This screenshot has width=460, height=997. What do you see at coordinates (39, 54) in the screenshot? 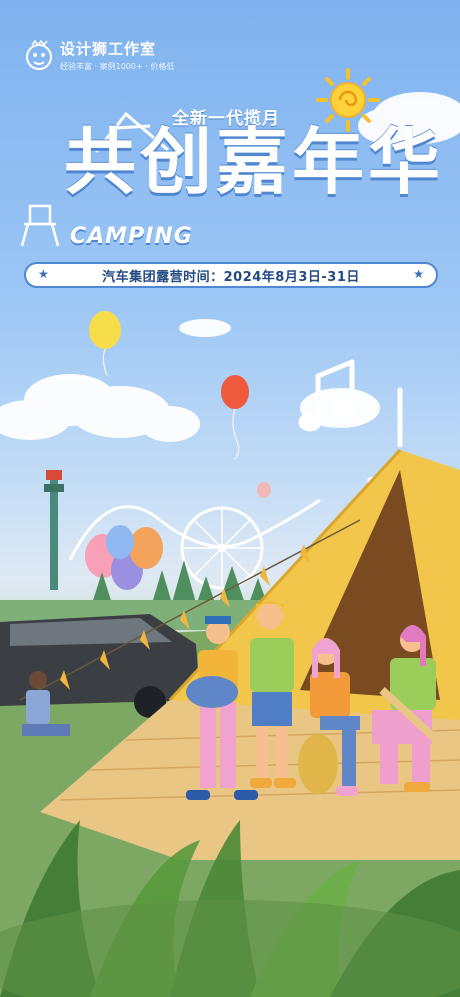
I see `lion-mascot-icon` at bounding box center [39, 54].